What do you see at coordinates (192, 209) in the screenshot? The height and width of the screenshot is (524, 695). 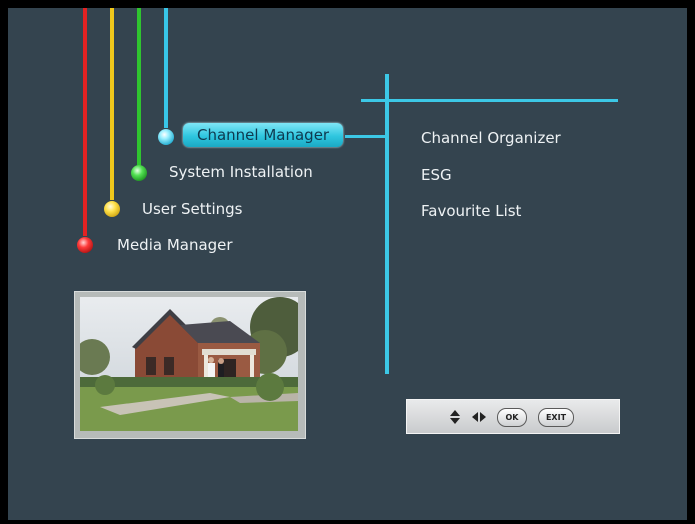 I see `menu-item-user-settings: User Settings` at bounding box center [192, 209].